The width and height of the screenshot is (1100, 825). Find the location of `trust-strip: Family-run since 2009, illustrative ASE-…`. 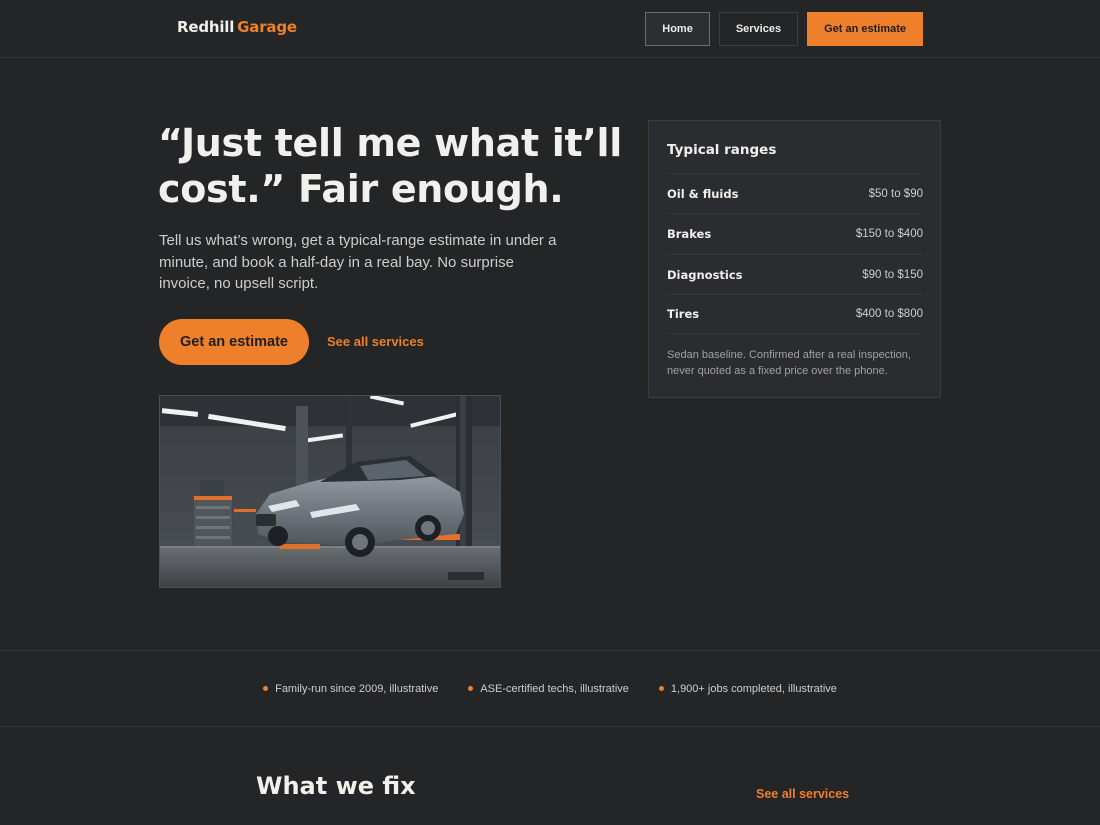

trust-strip: Family-run since 2009, illustrative ASE-… is located at coordinates (550, 688).